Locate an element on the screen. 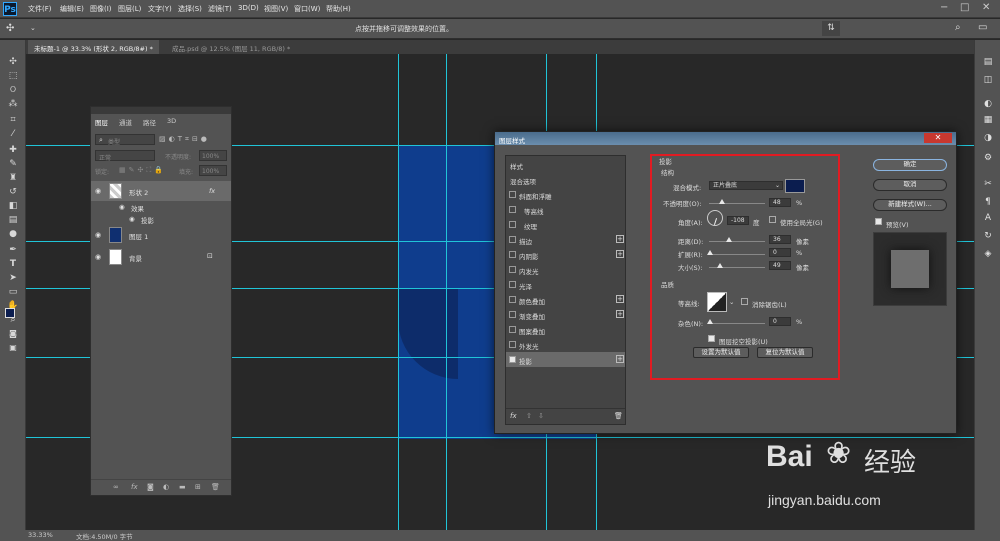  style-item: 投影 + is located at coordinates (565, 359).